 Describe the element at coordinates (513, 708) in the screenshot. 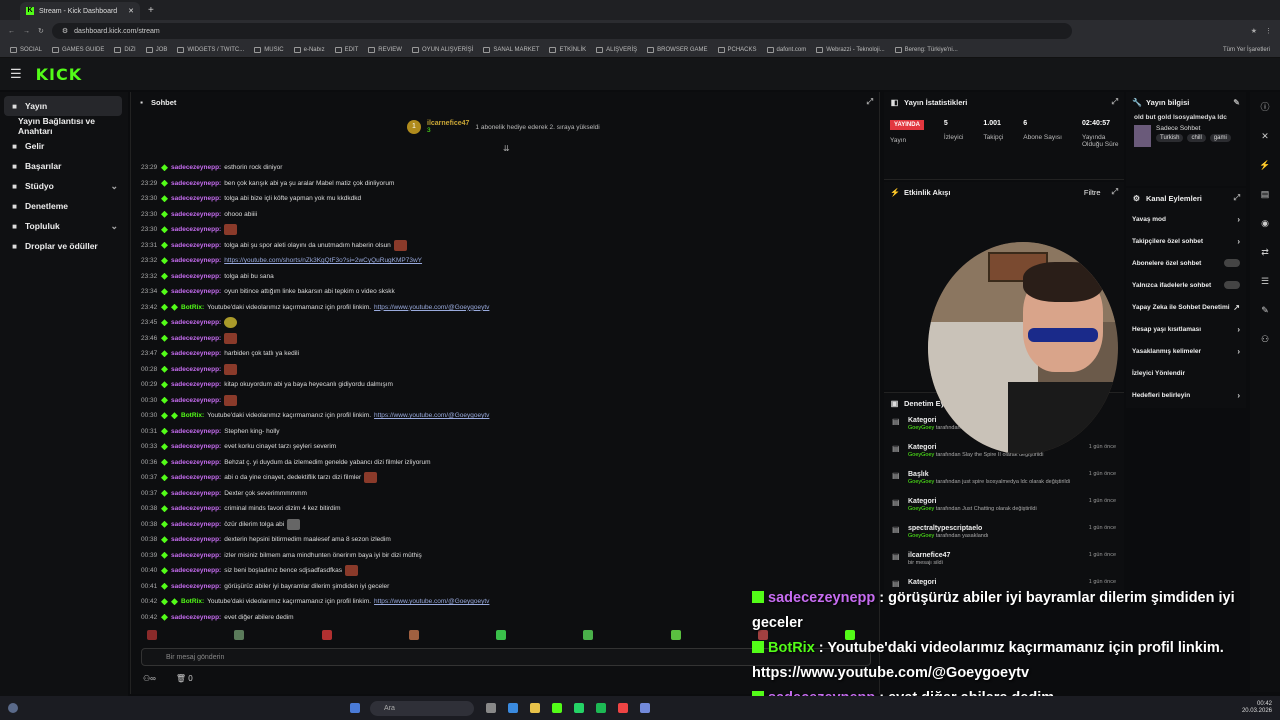

I see `edge-icon` at that location.